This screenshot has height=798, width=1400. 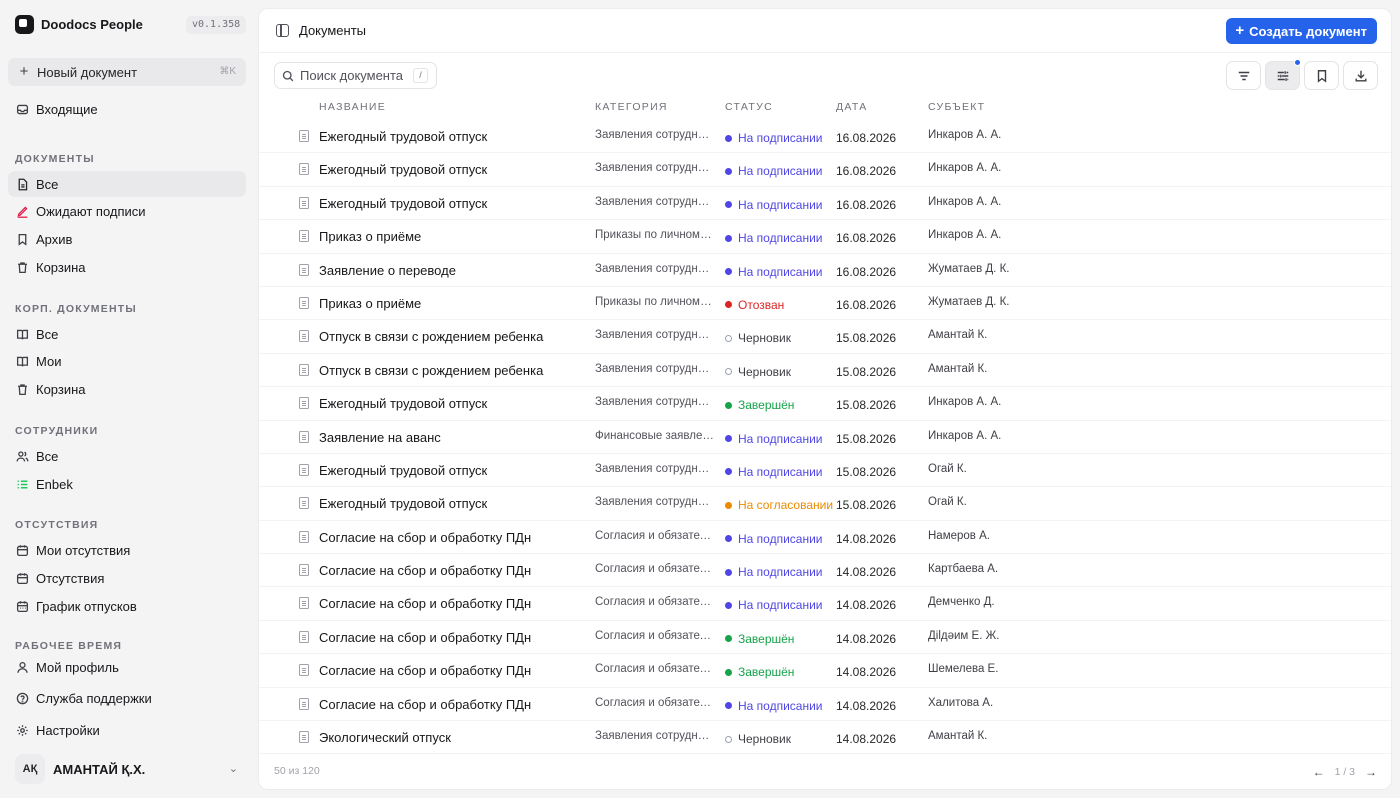 I want to click on sidebar-item-settings: Настройки, so click(x=127, y=730).